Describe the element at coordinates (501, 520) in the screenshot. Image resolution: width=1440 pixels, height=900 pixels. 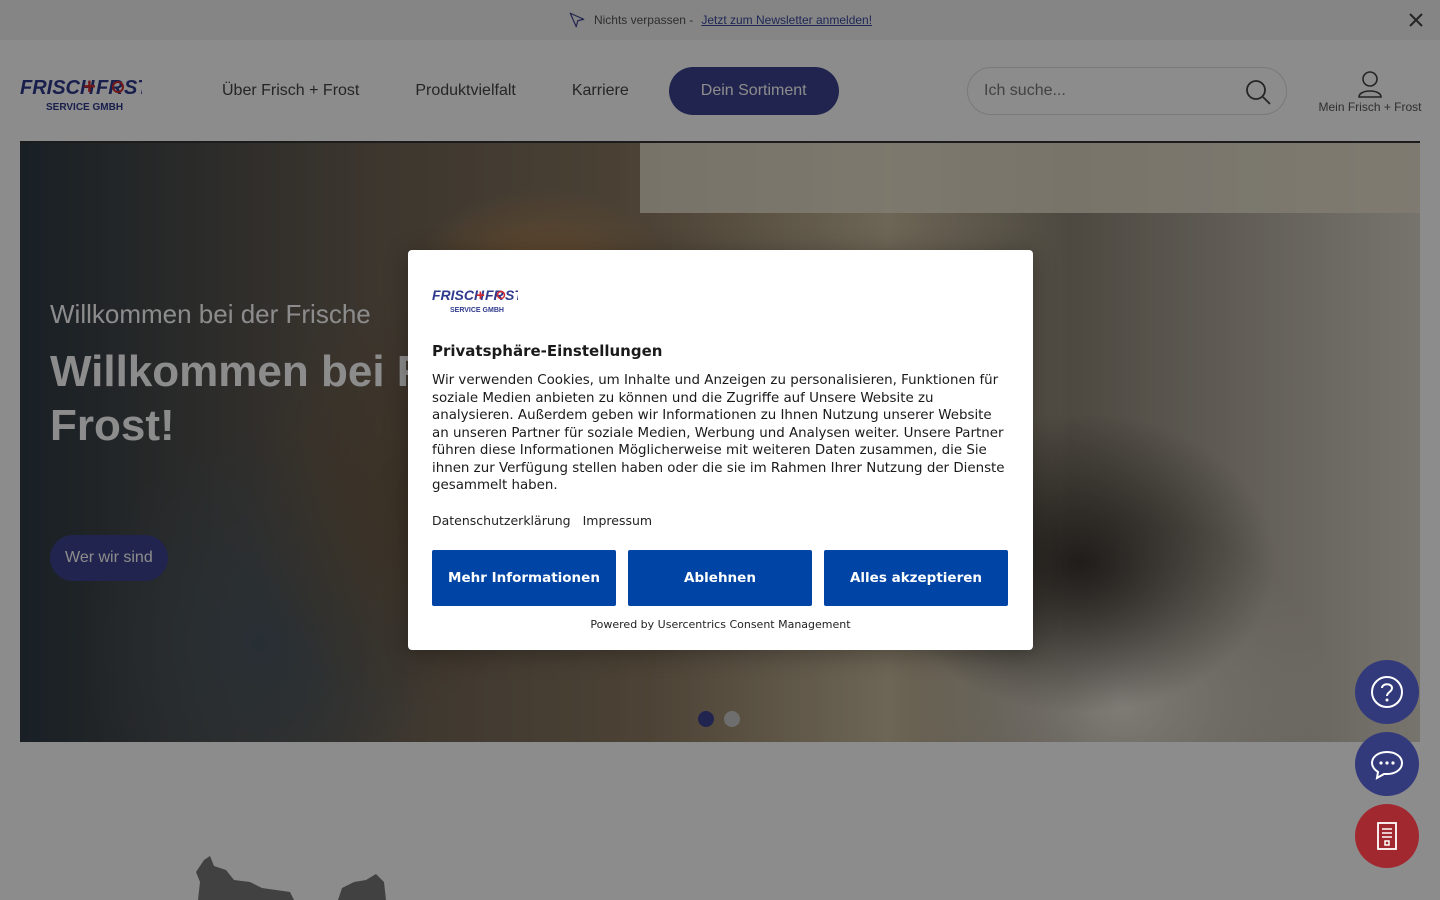
I see `privacy-policy-link: Datenschutzerklärung` at that location.